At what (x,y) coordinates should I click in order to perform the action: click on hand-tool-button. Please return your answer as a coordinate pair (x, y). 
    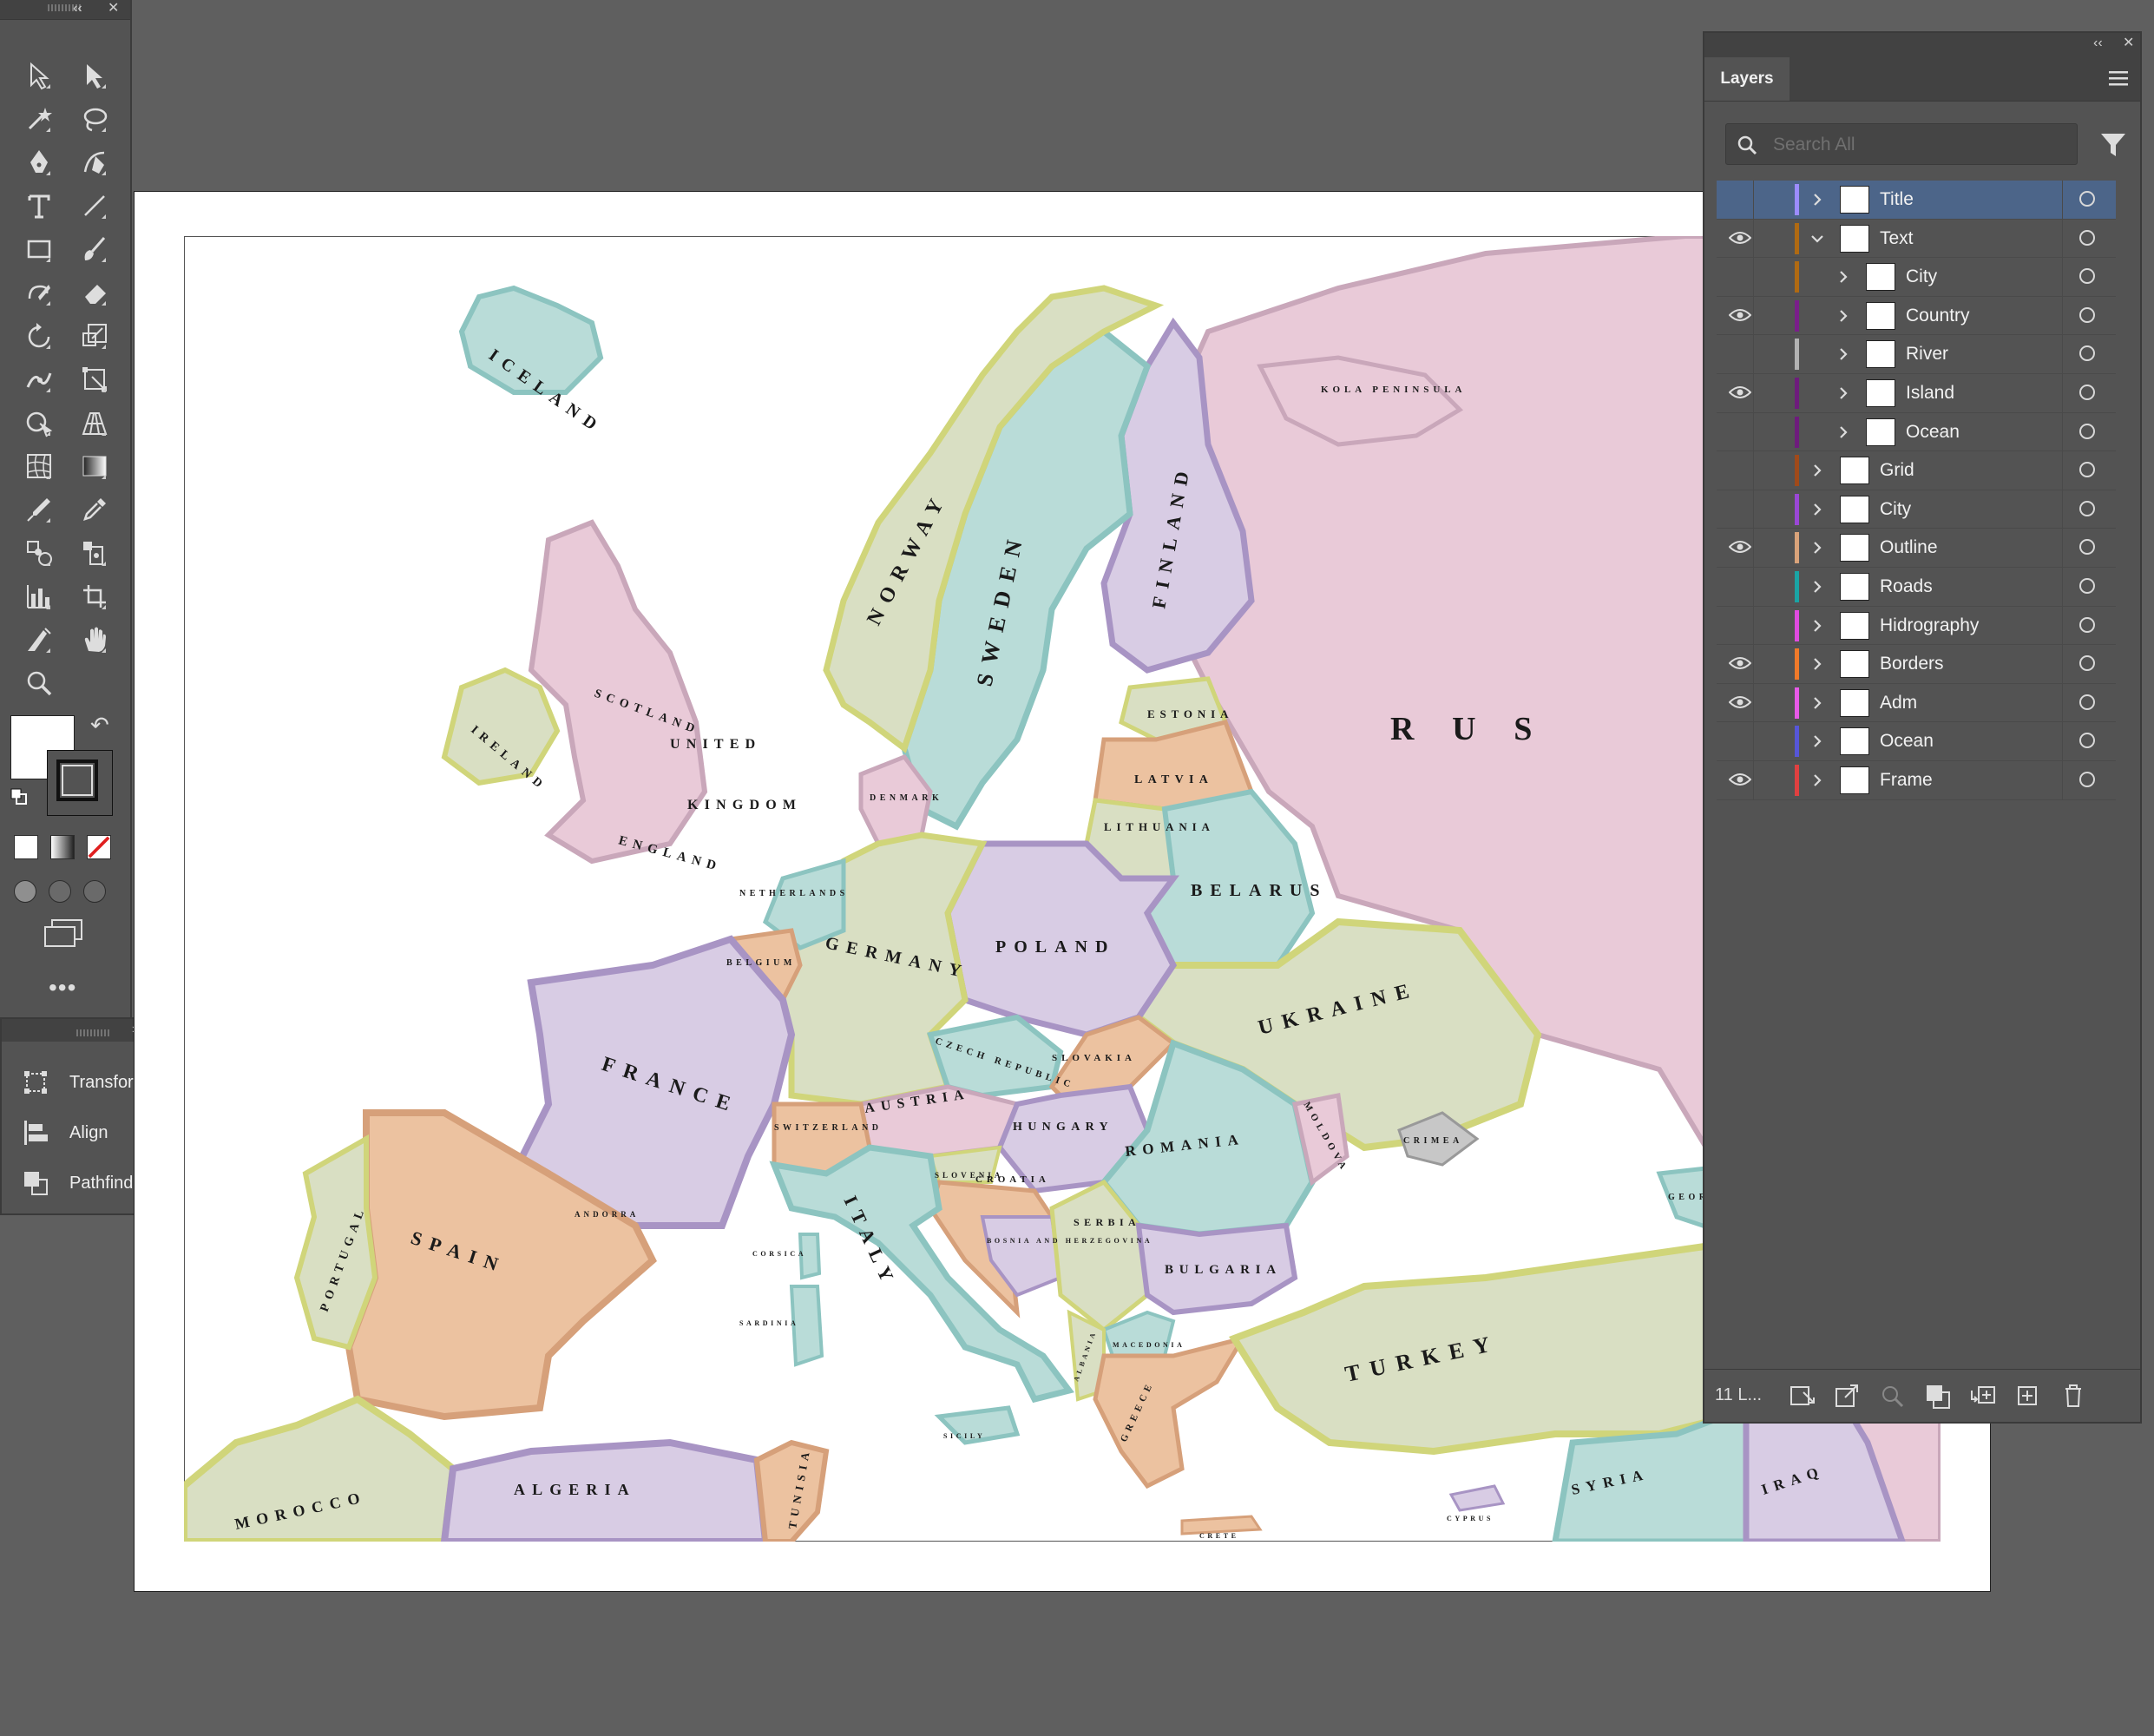
    Looking at the image, I should click on (94, 639).